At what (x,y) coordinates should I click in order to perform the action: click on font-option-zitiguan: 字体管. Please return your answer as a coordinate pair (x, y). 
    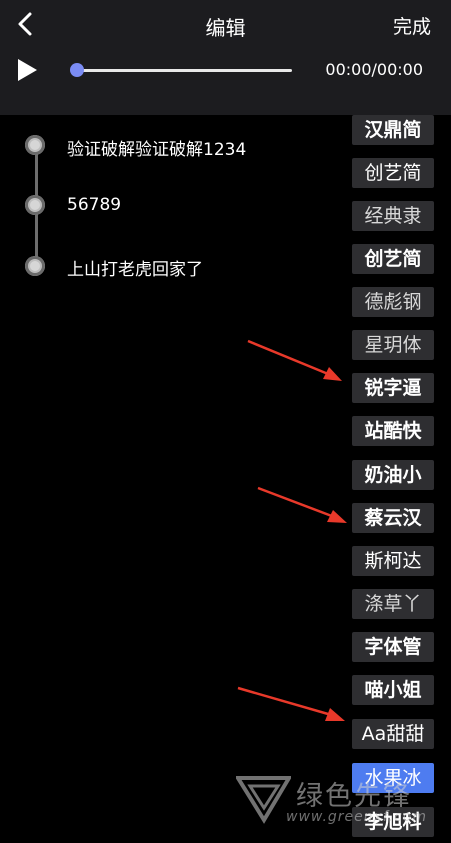
    Looking at the image, I should click on (393, 647).